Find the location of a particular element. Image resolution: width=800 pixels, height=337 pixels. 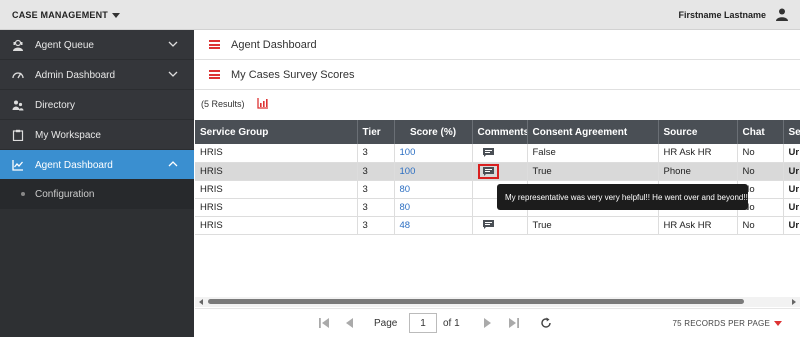

pagination-bar: Page of 1 75 RECORDS PER PAGE is located at coordinates (497, 322).